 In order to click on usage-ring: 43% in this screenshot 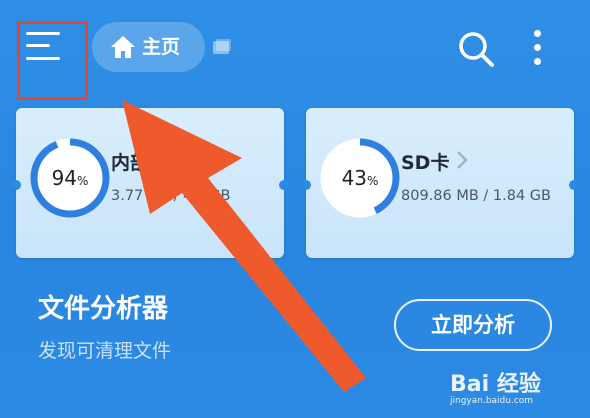, I will do `click(360, 178)`.